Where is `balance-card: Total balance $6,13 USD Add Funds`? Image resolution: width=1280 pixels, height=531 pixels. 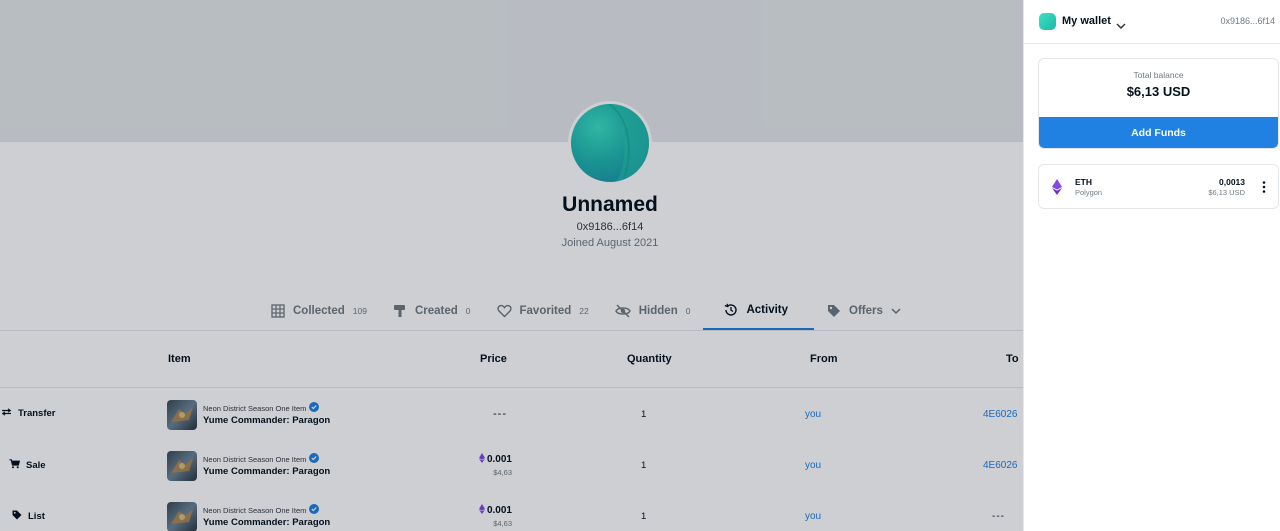
balance-card: Total balance $6,13 USD Add Funds is located at coordinates (1158, 103).